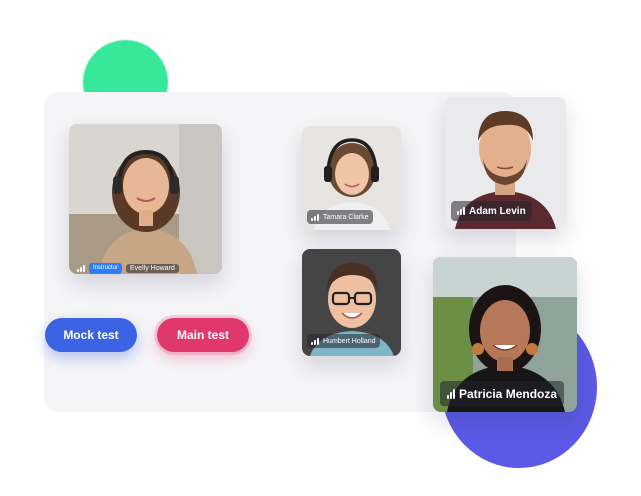 The width and height of the screenshot is (641, 496). I want to click on mock-test-button: Mock test, so click(91, 335).